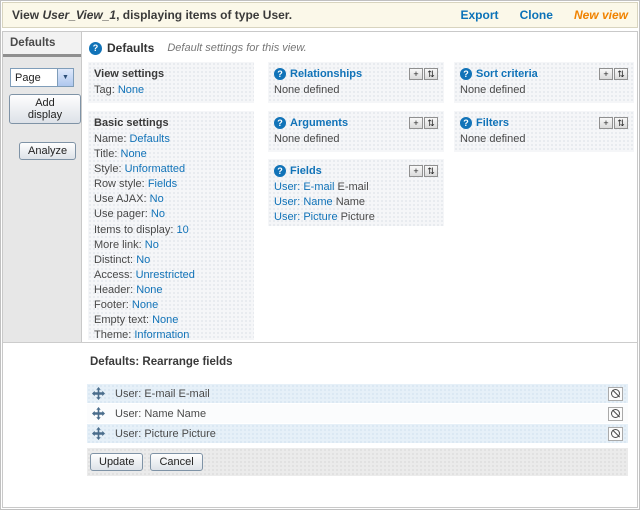  What do you see at coordinates (149, 139) in the screenshot?
I see `name-value-link: Defaults` at bounding box center [149, 139].